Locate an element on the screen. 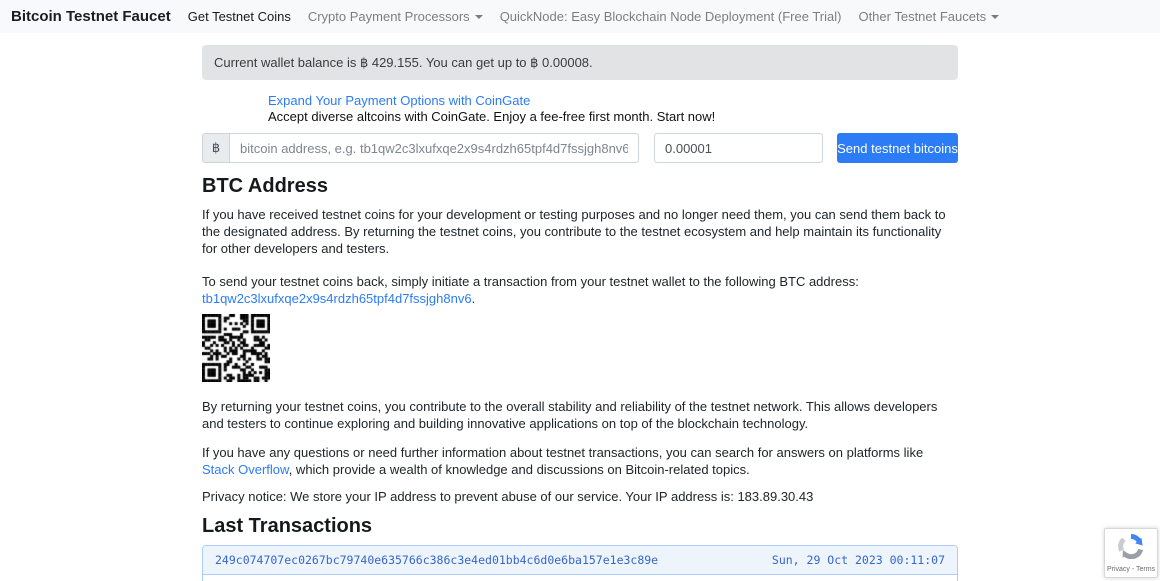  nav-item-get-testnet-coins: Get Testnet Coins is located at coordinates (239, 16).